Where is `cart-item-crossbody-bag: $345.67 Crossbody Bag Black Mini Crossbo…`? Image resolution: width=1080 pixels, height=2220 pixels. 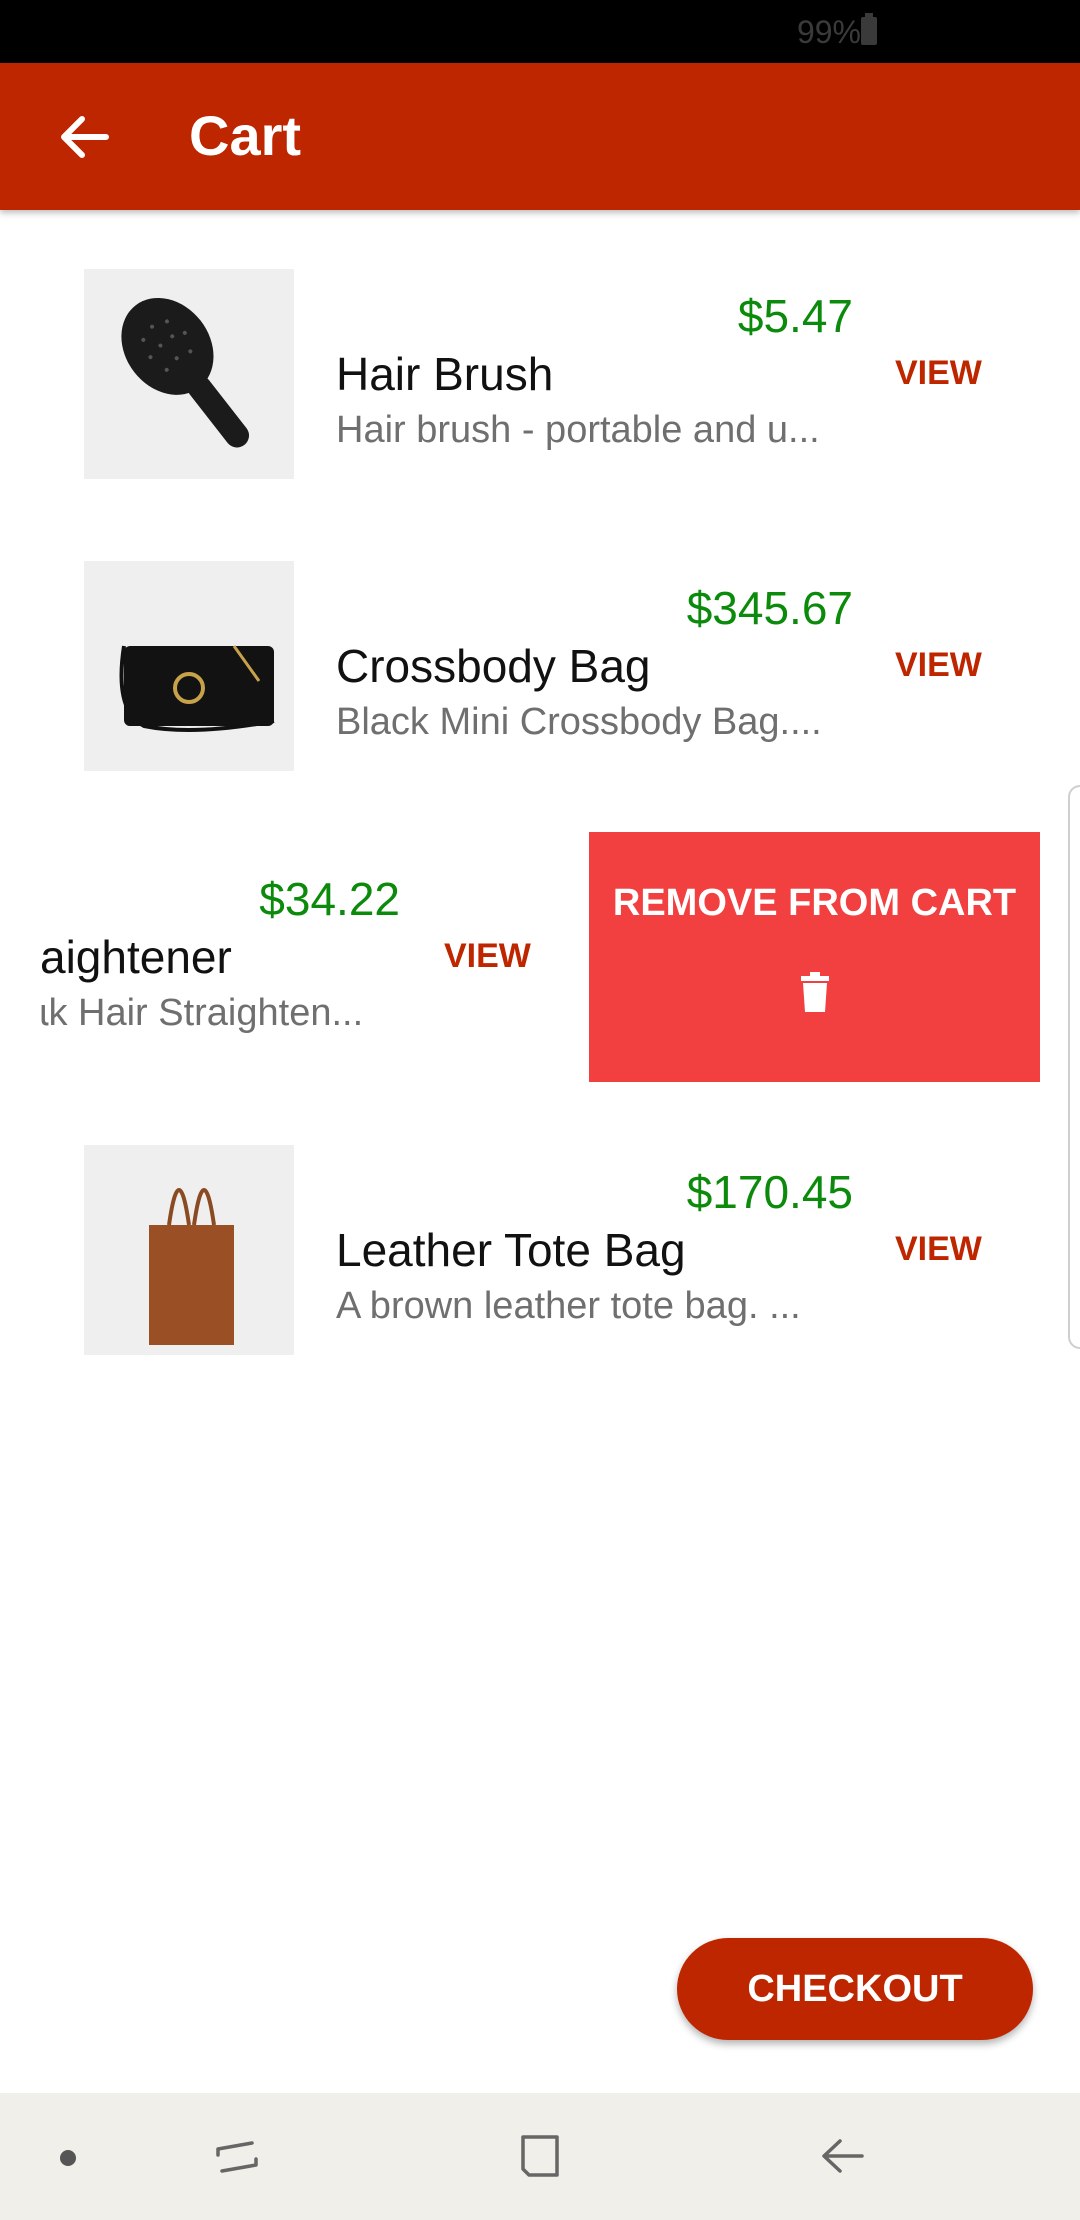 cart-item-crossbody-bag: $345.67 Crossbody Bag Black Mini Crossbo… is located at coordinates (540, 671).